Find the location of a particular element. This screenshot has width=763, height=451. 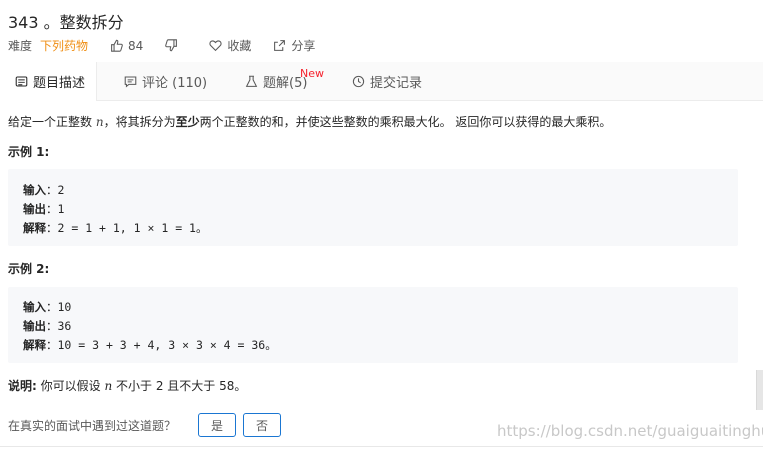

difficulty-value: 下列药物 is located at coordinates (64, 46).